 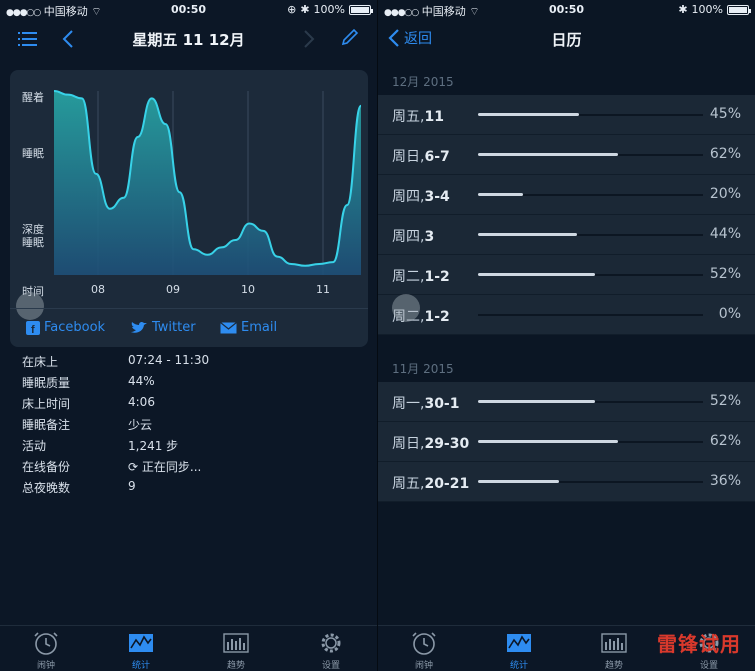 I want to click on facebook-icon: f, so click(x=33, y=327).